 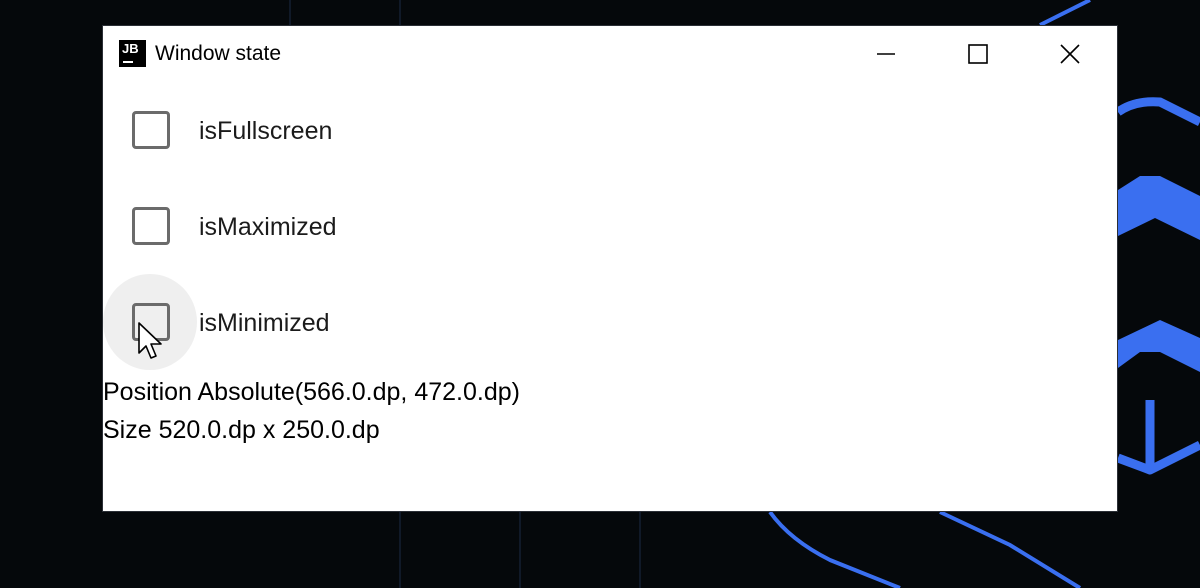 I want to click on minimized-label: isMinimized, so click(x=264, y=323).